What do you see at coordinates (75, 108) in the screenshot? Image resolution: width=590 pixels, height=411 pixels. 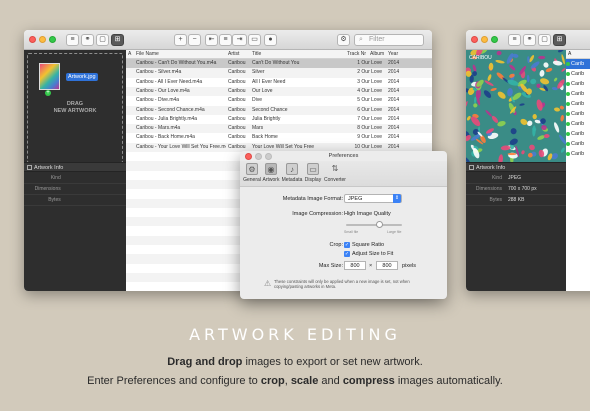 I see `artwork-drop-zone: Artwork.jpg + DRAG NEW ARTWORK` at bounding box center [75, 108].